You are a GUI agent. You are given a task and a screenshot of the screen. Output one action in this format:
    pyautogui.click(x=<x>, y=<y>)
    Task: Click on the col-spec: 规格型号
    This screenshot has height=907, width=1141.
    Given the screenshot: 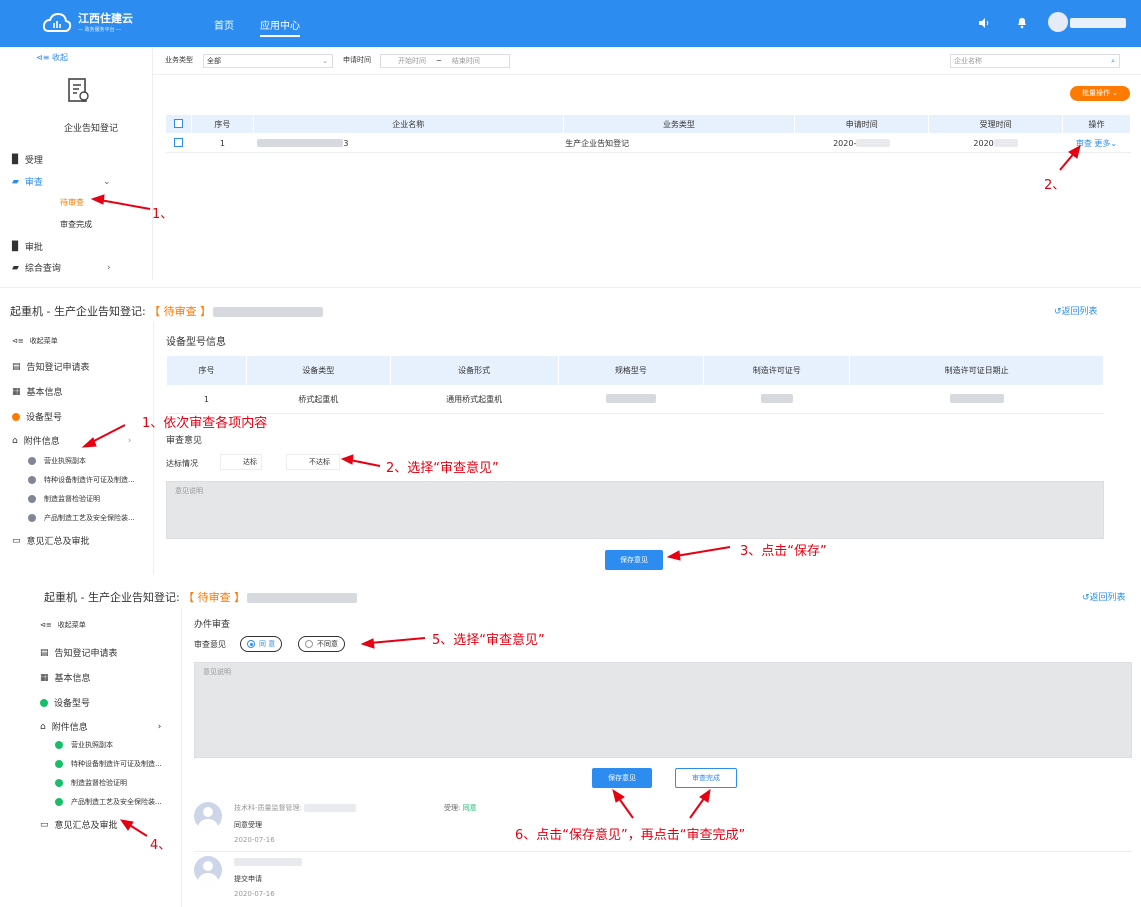 What is the action you would take?
    pyautogui.click(x=631, y=370)
    